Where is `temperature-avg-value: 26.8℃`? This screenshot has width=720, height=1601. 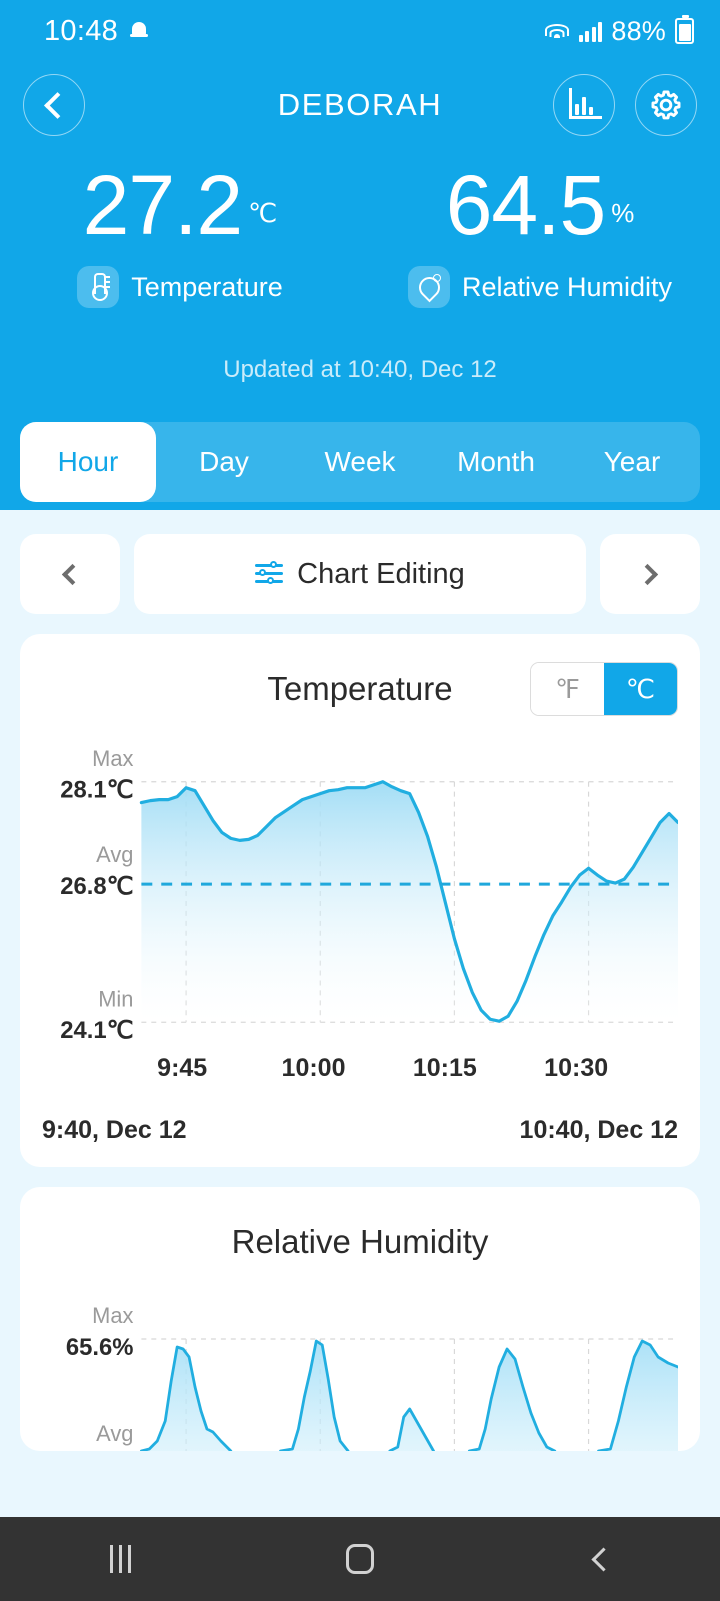 temperature-avg-value: 26.8℃ is located at coordinates (96, 886).